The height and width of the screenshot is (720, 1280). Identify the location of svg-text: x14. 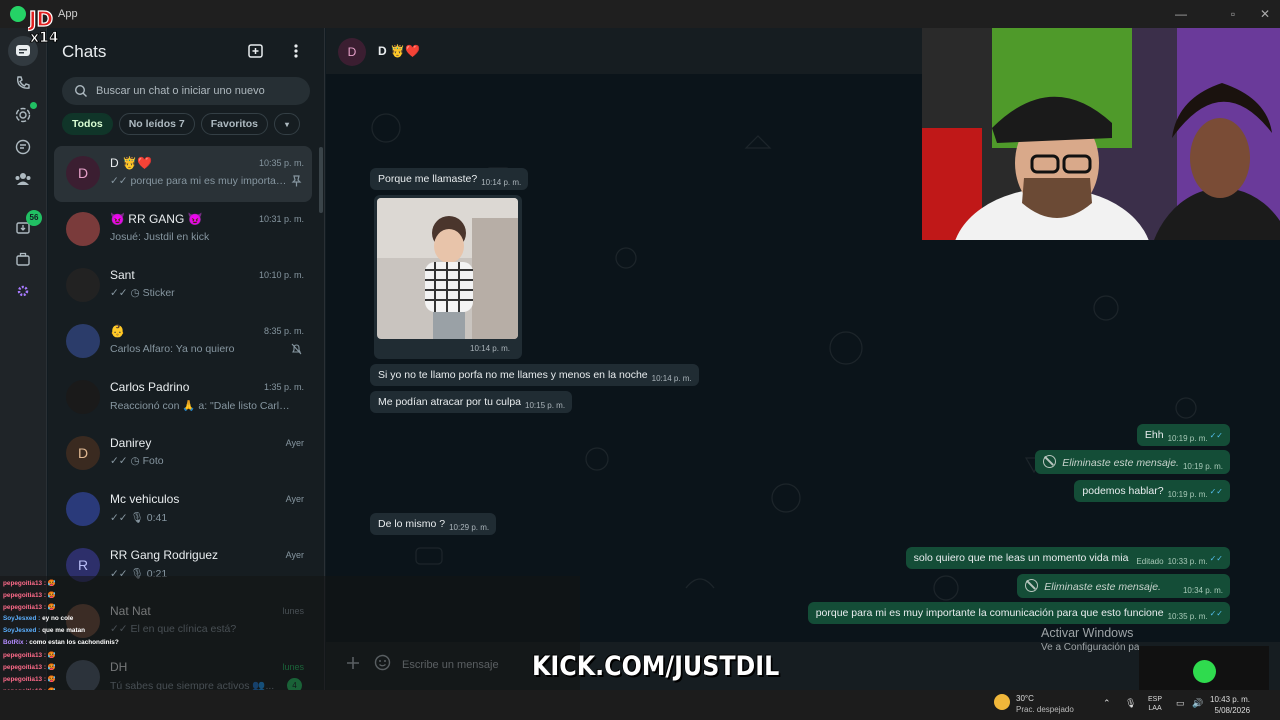
(44, 37).